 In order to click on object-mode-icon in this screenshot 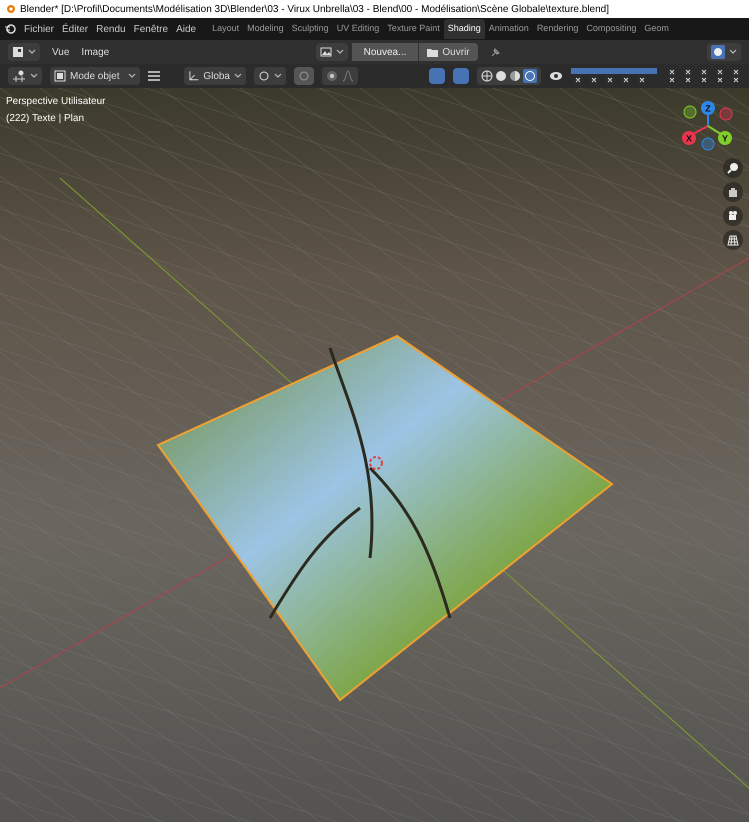, I will do `click(60, 76)`.